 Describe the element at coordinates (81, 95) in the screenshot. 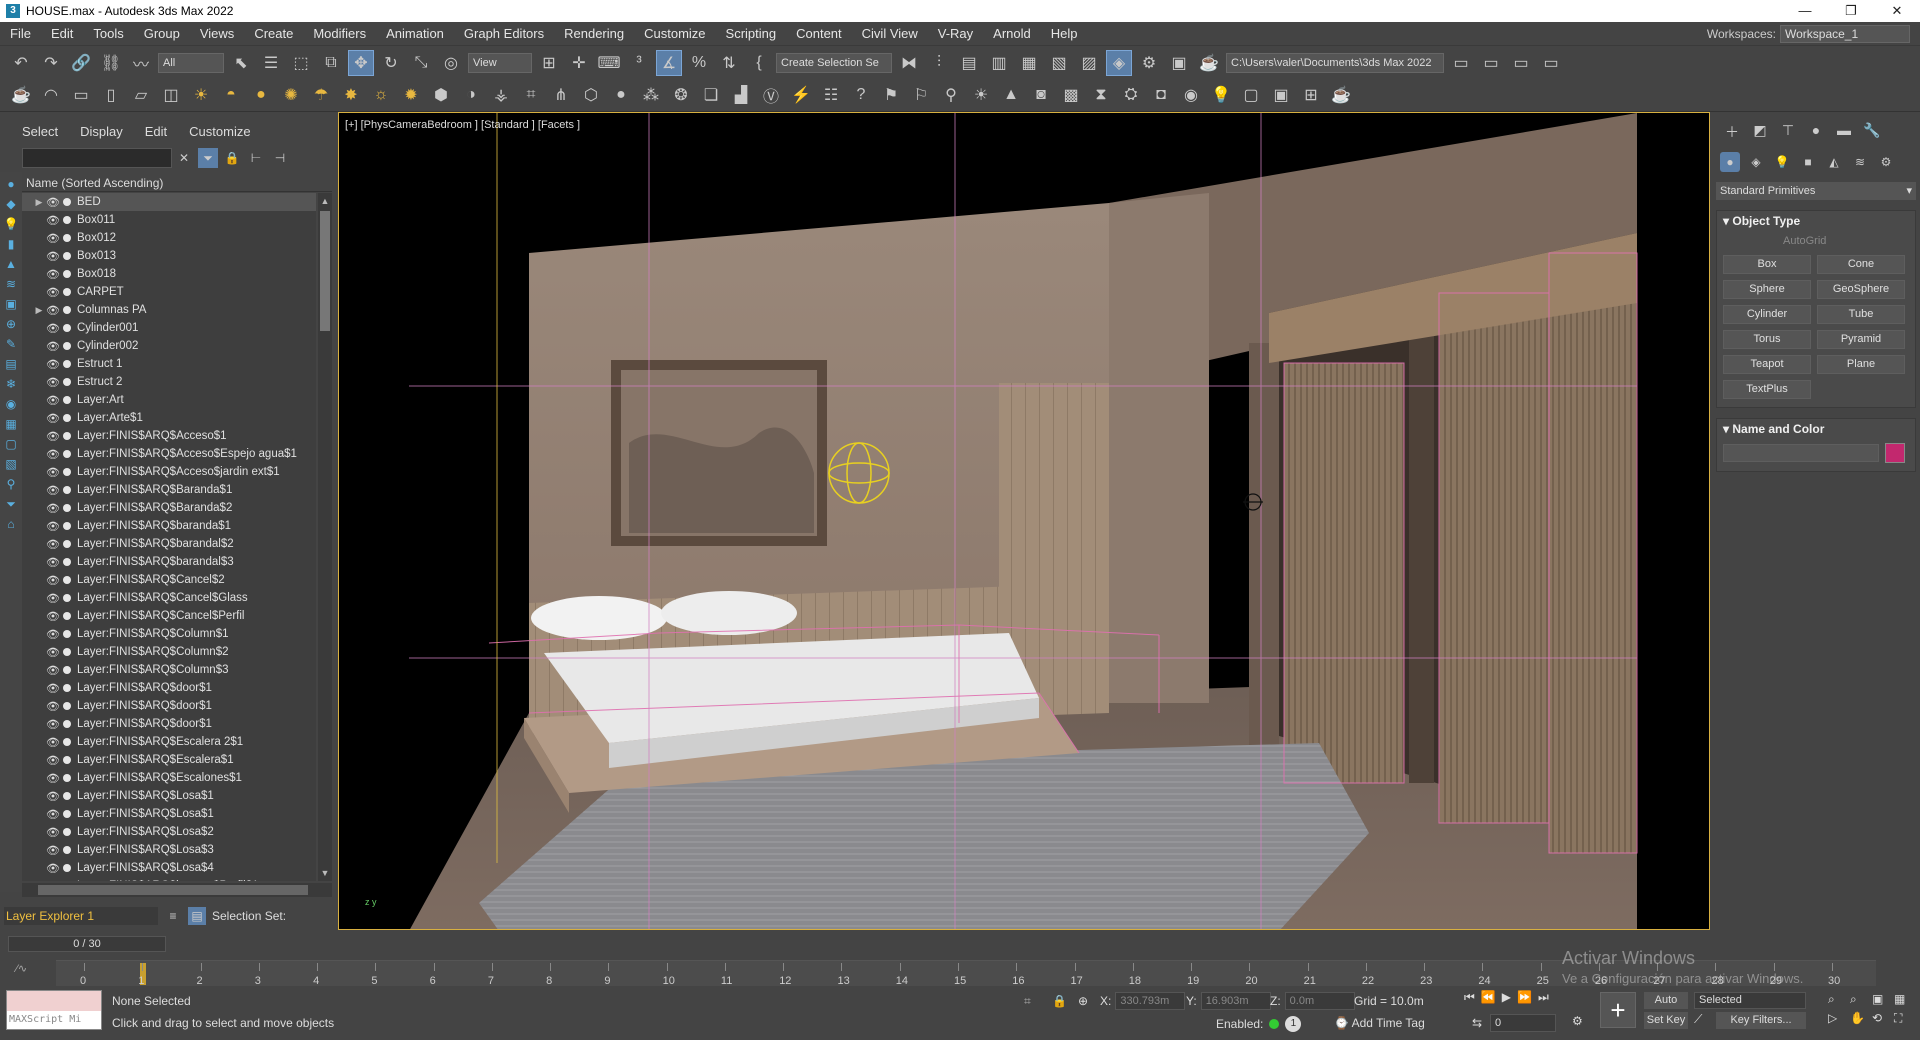

I see `vray-proxy-icon: ▭` at that location.